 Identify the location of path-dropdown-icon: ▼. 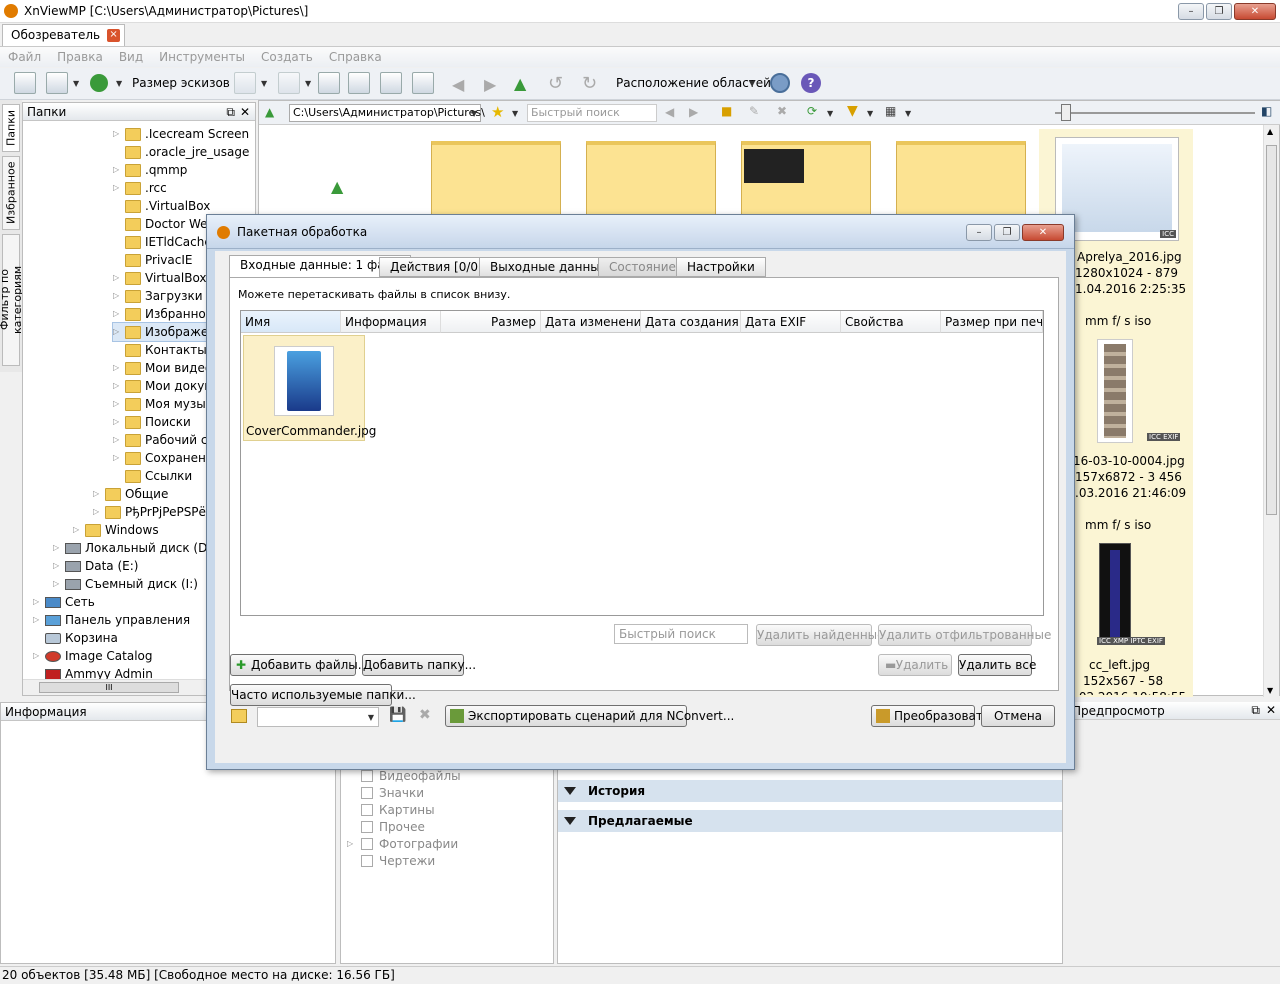
(474, 113).